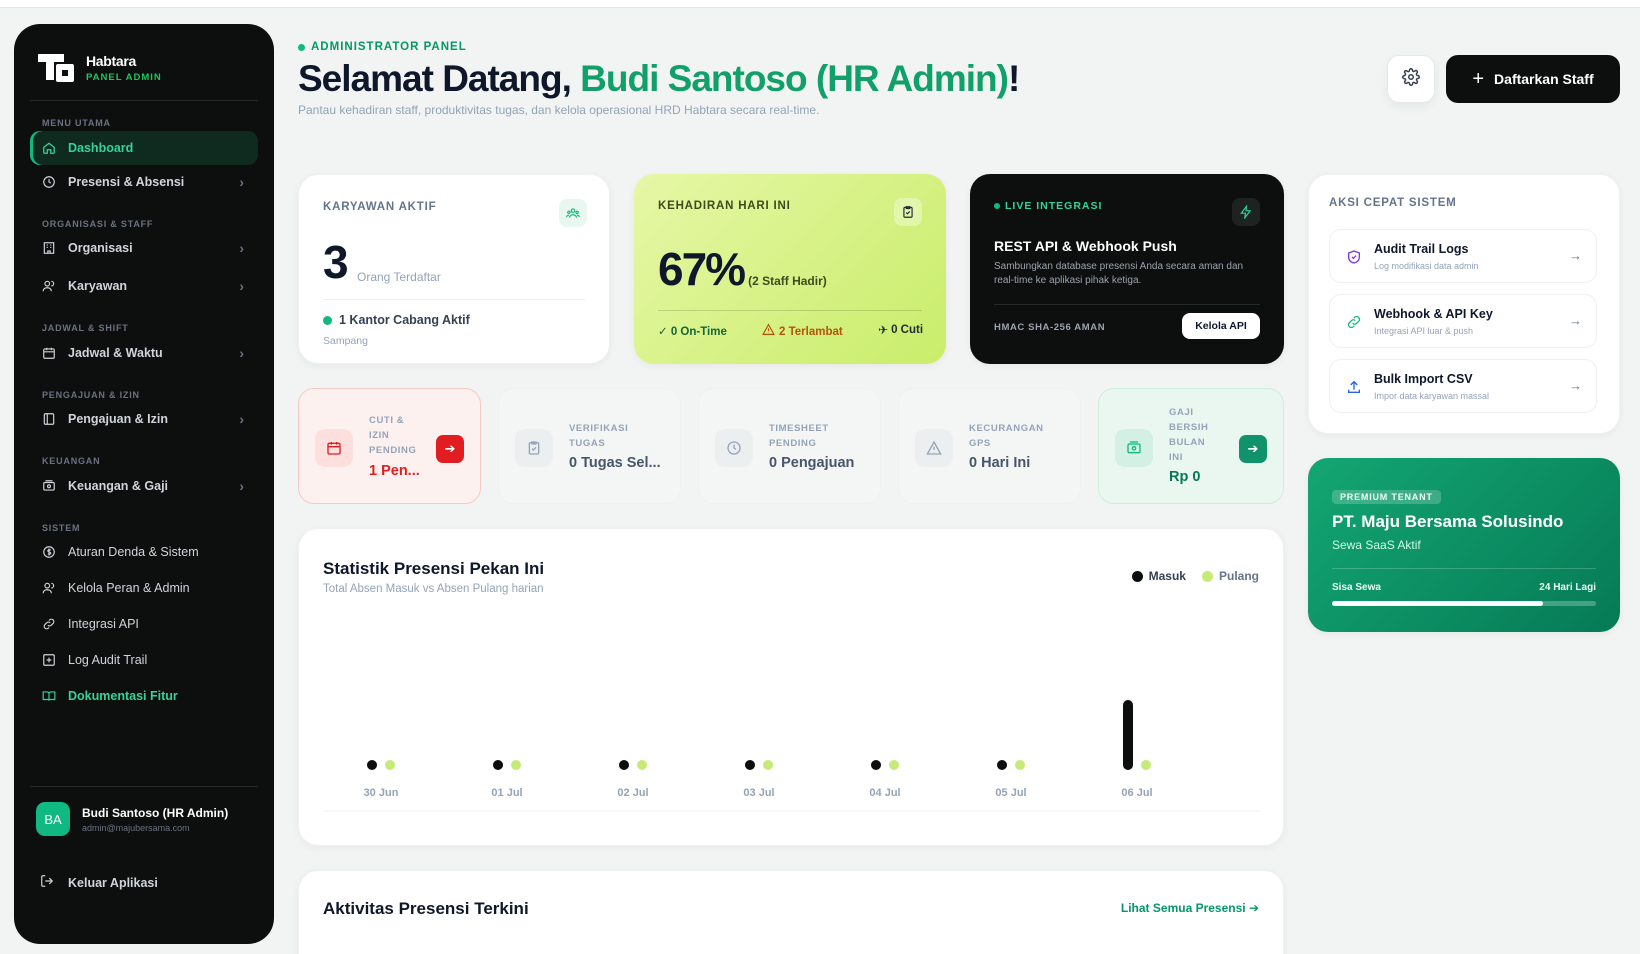  What do you see at coordinates (811, 332) in the screenshot?
I see `late-count: 2 Terlambat` at bounding box center [811, 332].